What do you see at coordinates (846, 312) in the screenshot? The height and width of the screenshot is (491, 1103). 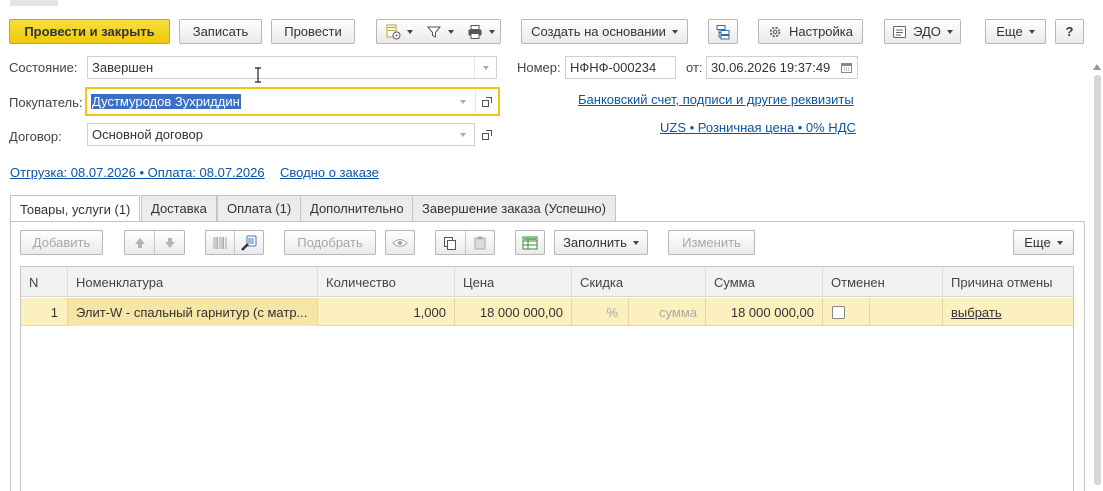 I see `row-cancelled-cell` at bounding box center [846, 312].